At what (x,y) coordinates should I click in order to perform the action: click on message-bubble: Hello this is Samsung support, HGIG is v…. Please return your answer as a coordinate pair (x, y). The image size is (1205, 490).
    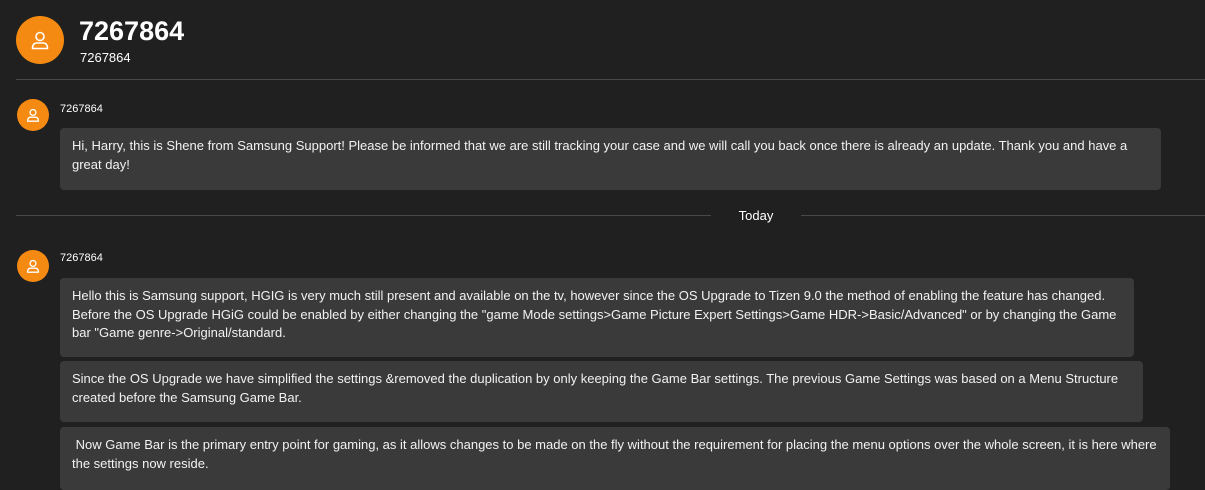
    Looking at the image, I should click on (597, 317).